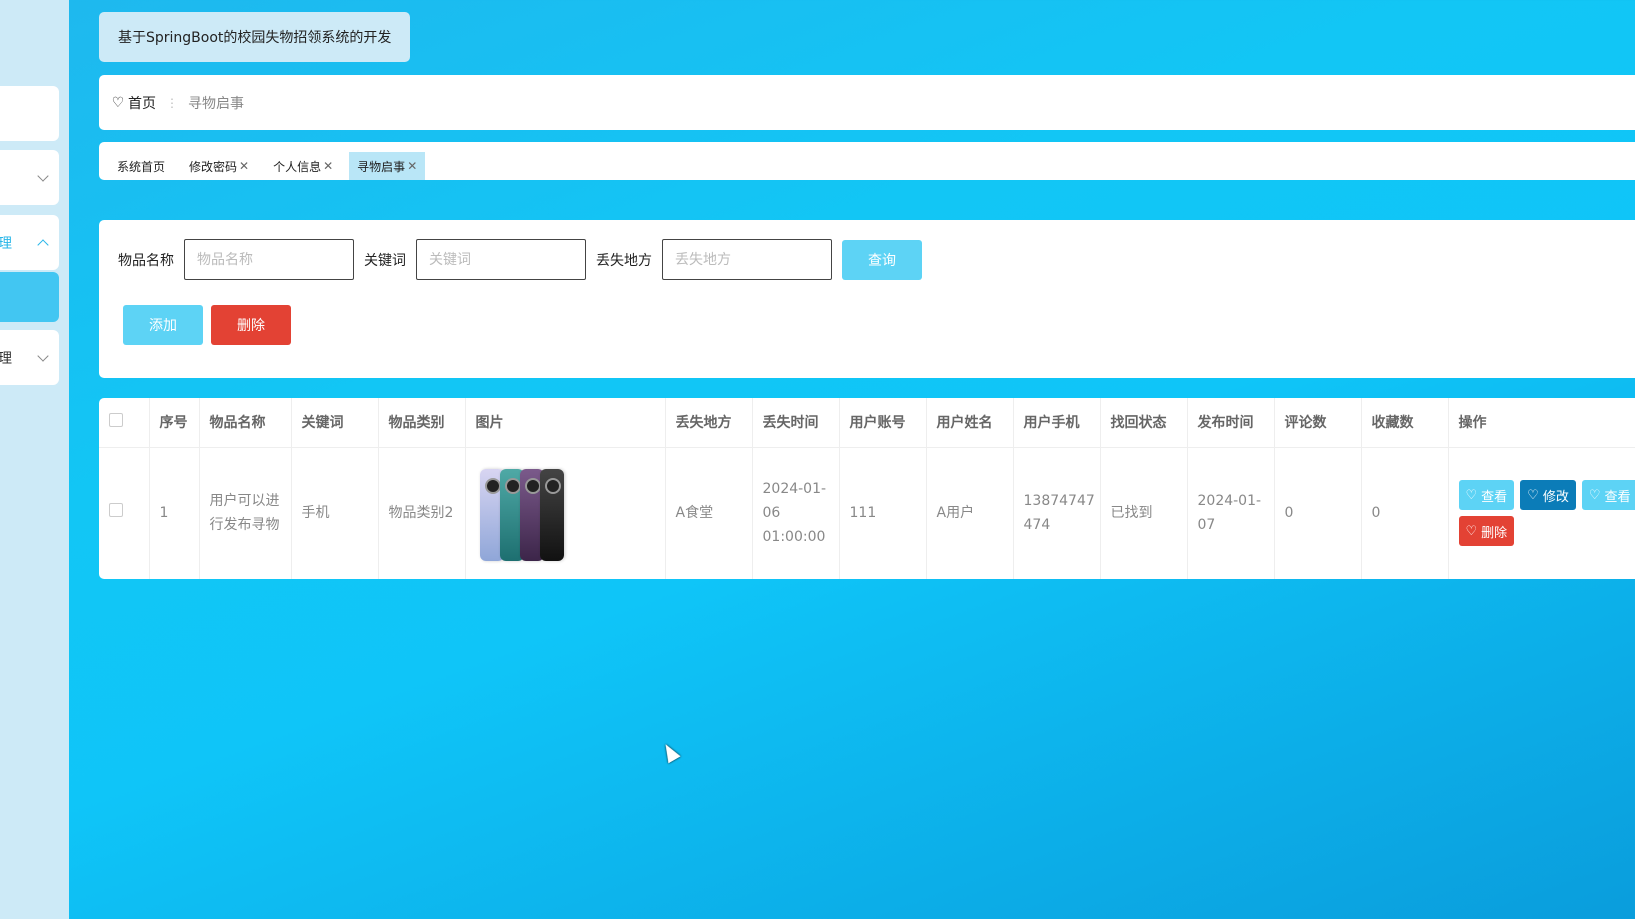  Describe the element at coordinates (883, 513) in the screenshot. I see `cell-account: 111` at that location.